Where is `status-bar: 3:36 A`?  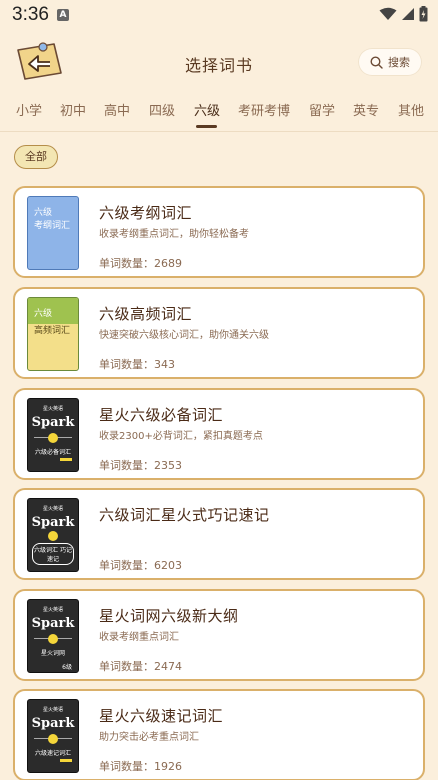 status-bar: 3:36 A is located at coordinates (219, 15).